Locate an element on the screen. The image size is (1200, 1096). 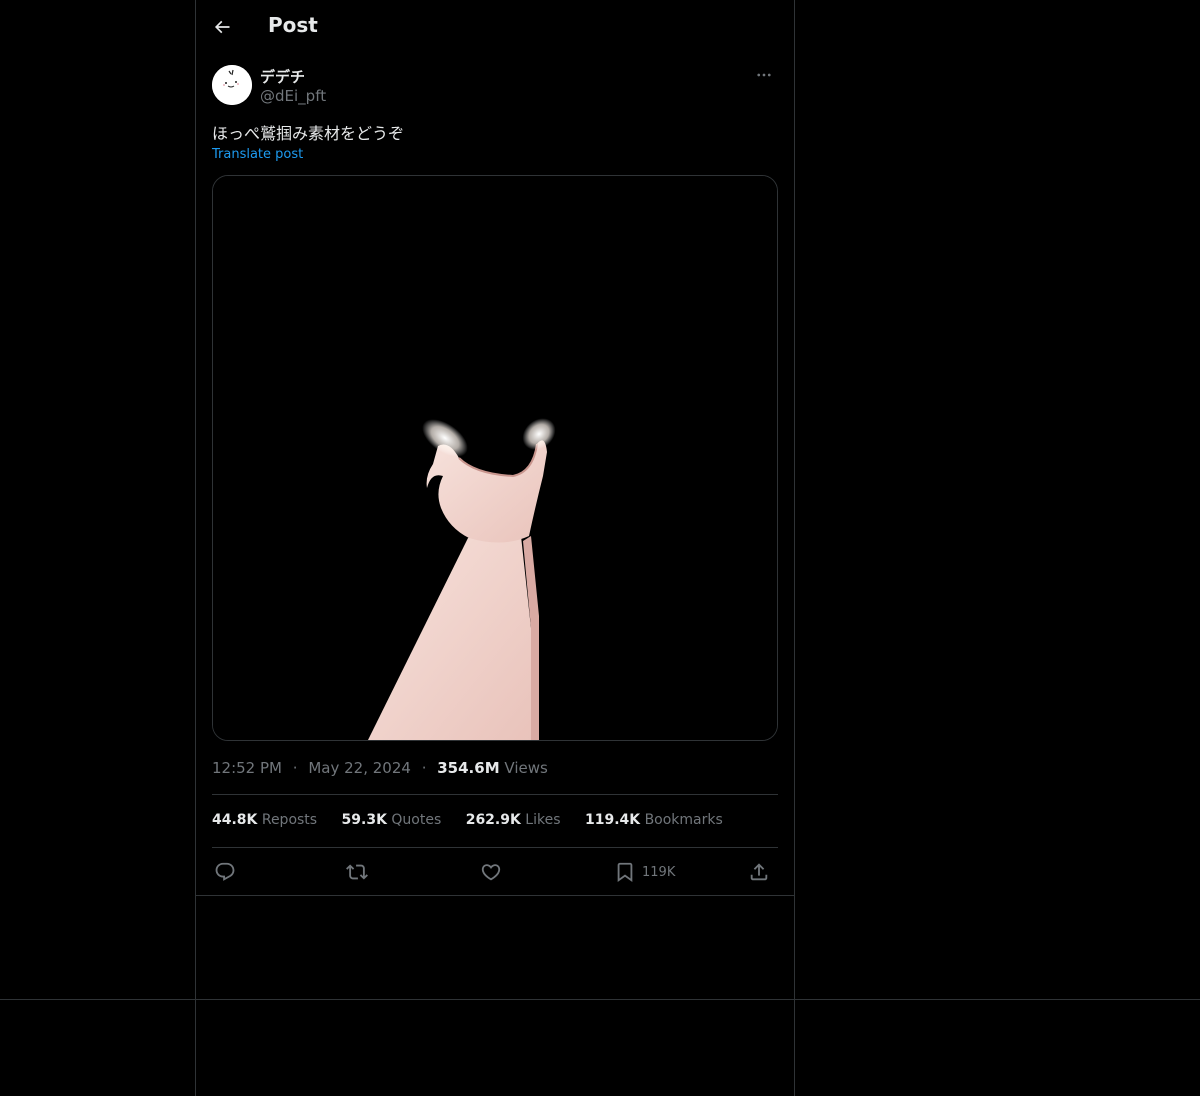
avatar is located at coordinates (232, 85).